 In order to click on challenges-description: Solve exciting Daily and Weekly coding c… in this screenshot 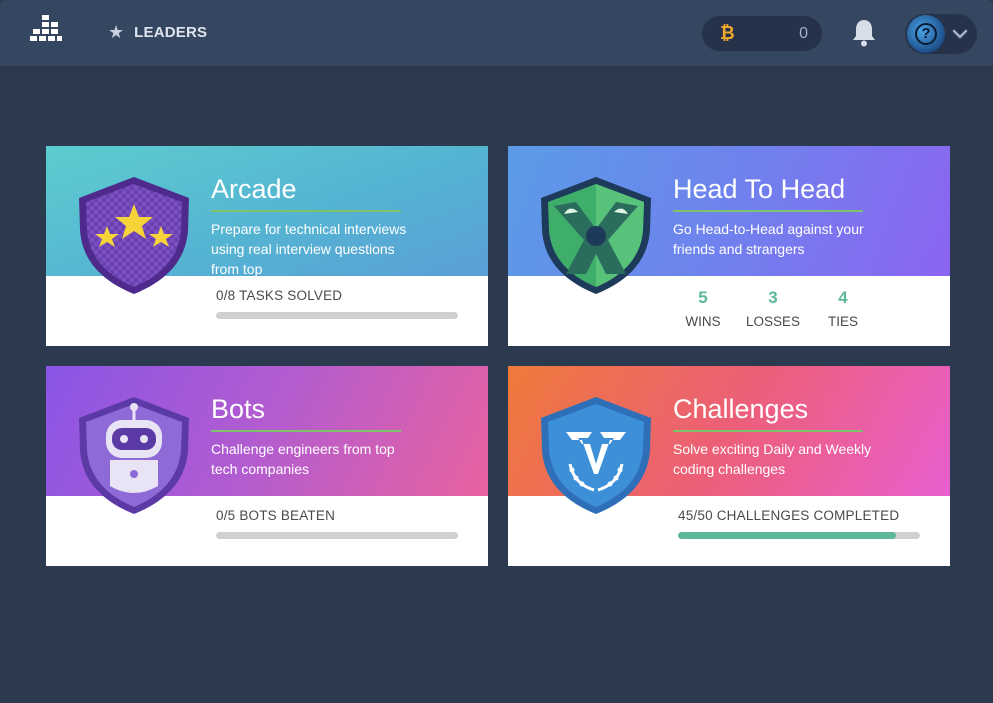, I will do `click(772, 459)`.